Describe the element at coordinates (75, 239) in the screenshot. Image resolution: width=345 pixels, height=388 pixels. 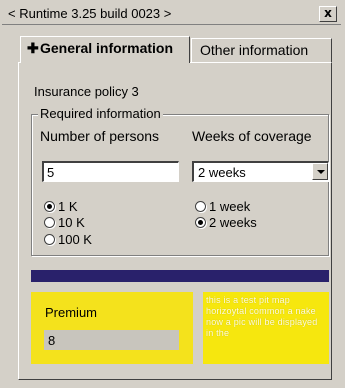
I see `radio-100k-label: 100 K` at that location.